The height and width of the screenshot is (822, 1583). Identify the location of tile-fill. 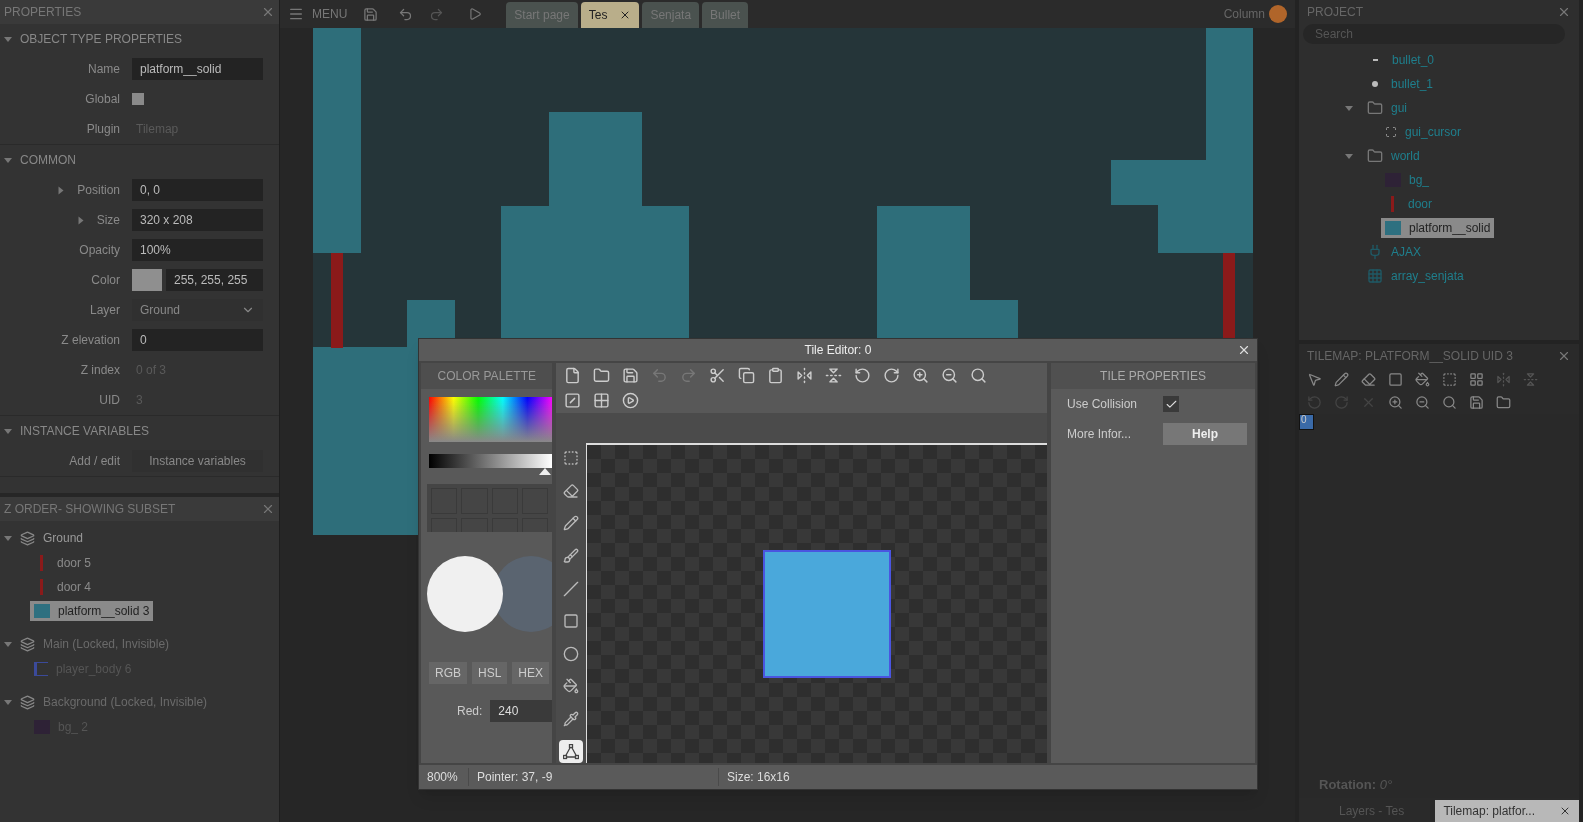
(827, 614).